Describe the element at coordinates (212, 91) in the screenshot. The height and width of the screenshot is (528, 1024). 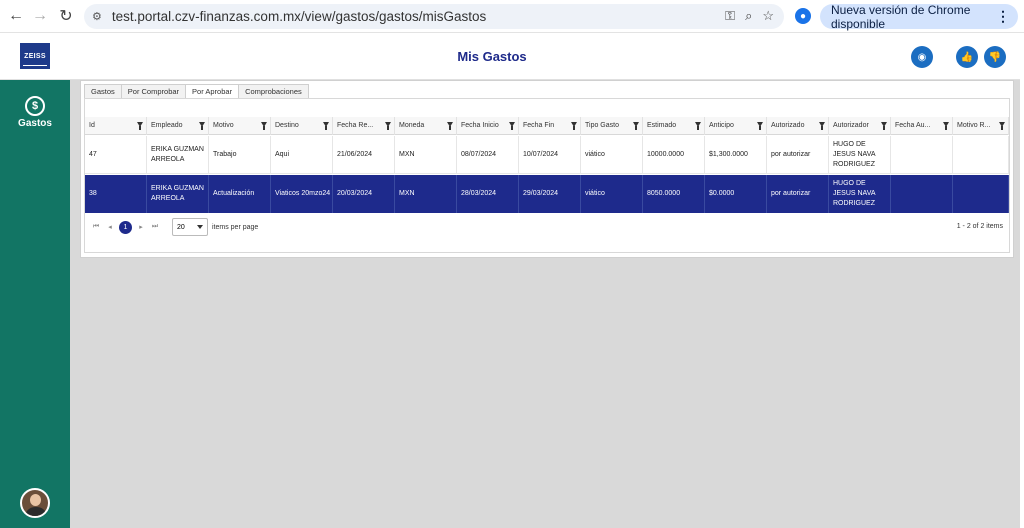
I see `tab-por-aprobar: Por Aprobar` at that location.